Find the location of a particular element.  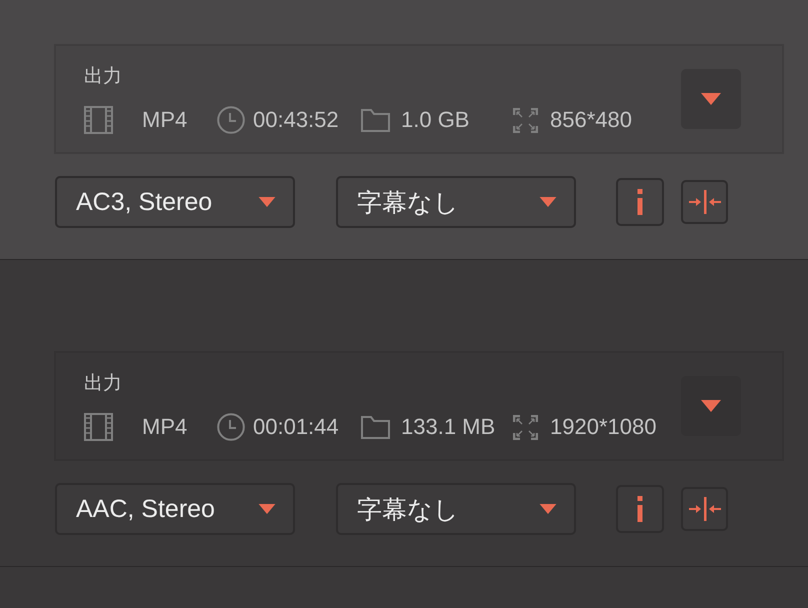

duration-text: 00:43:52 is located at coordinates (296, 120).